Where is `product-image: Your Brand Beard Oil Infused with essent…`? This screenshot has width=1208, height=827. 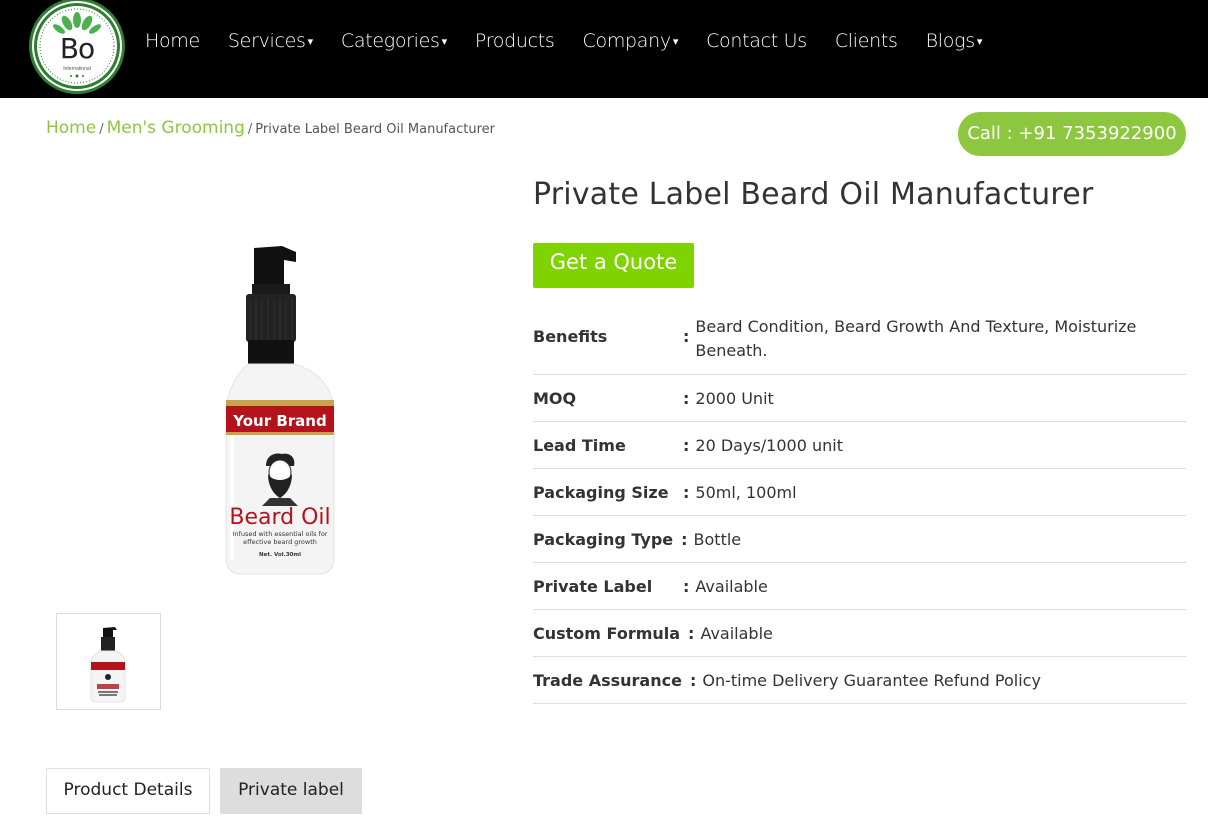 product-image: Your Brand Beard Oil Infused with essent… is located at coordinates (280, 410).